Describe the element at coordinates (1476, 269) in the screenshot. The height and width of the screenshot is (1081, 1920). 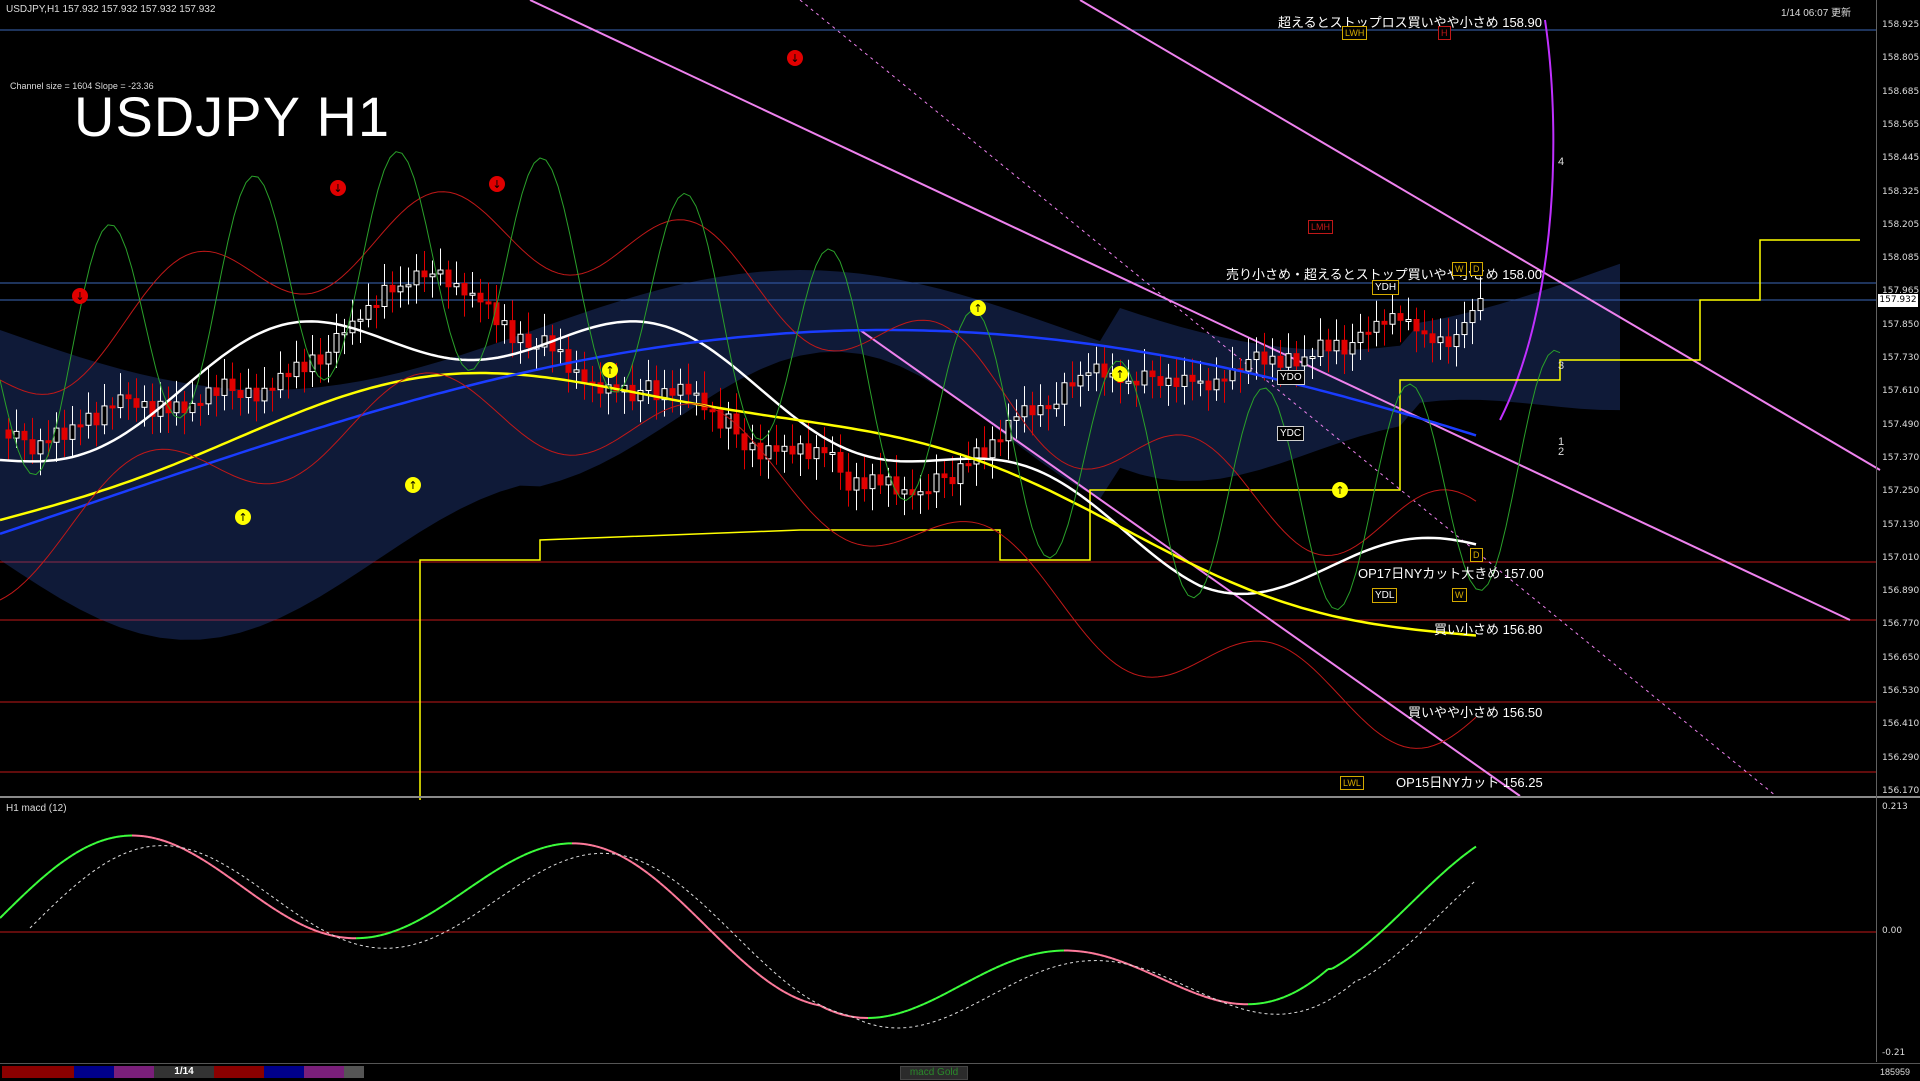
I see `d-tag: D` at that location.